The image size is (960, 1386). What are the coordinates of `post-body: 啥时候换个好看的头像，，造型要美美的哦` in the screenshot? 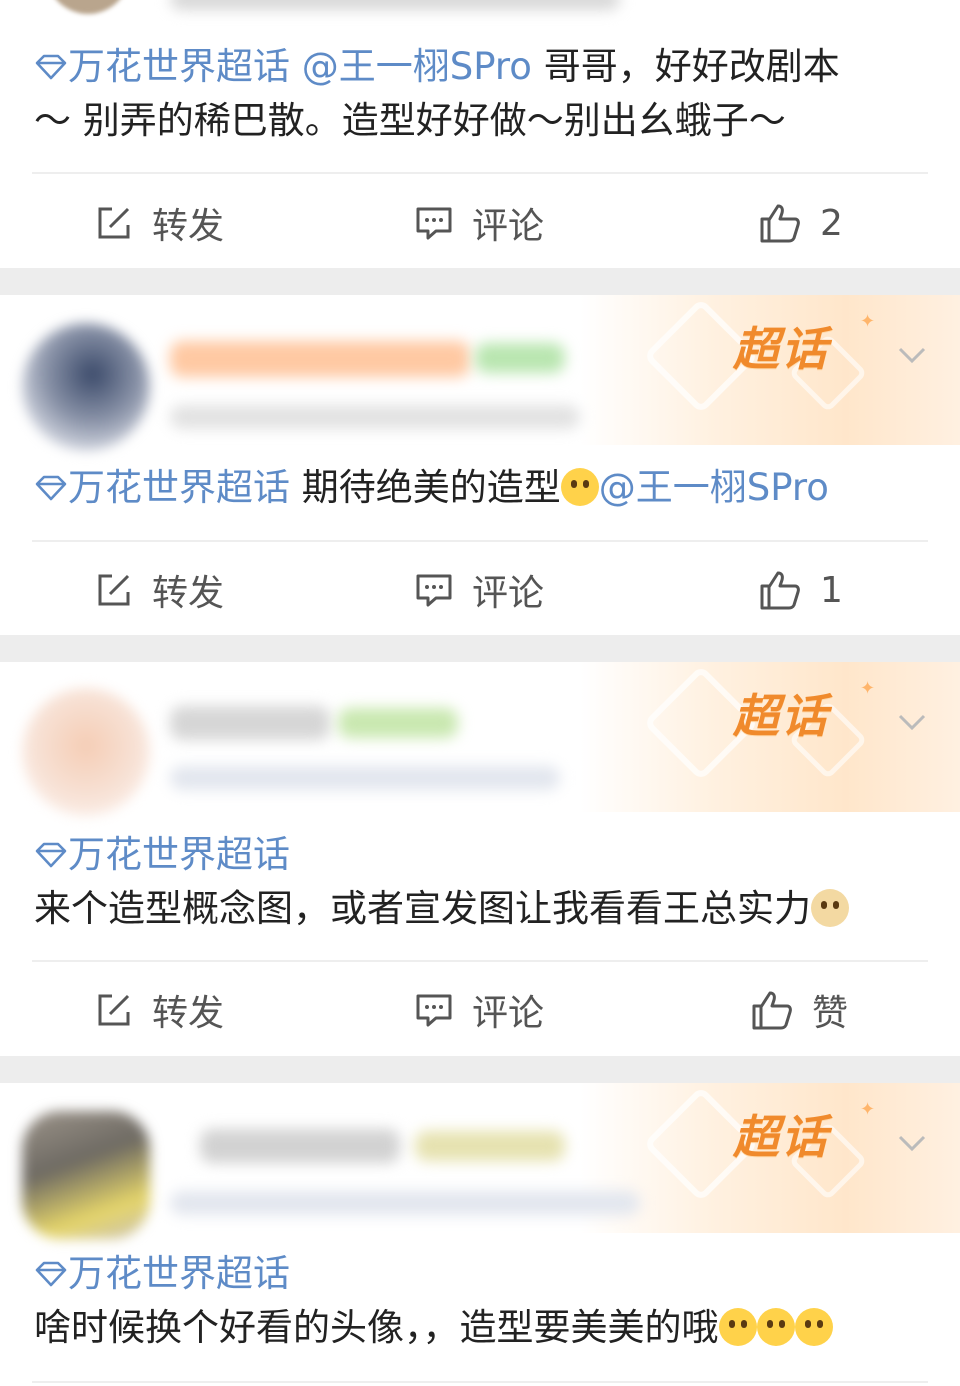 It's located at (376, 1327).